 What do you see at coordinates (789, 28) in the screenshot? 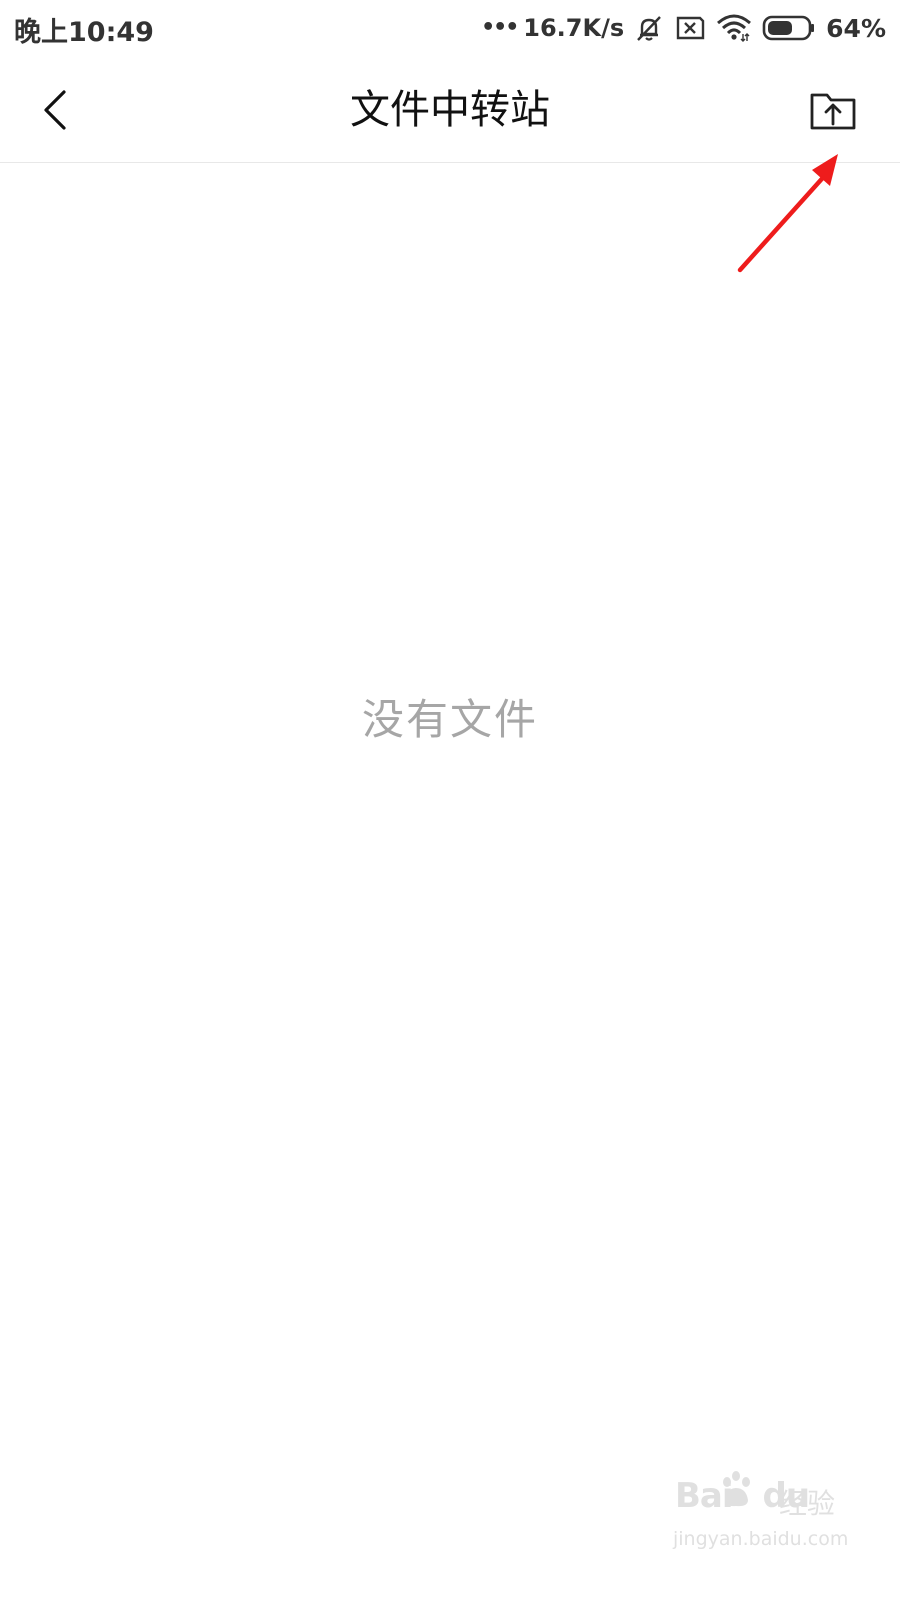
I see `battery-icon` at bounding box center [789, 28].